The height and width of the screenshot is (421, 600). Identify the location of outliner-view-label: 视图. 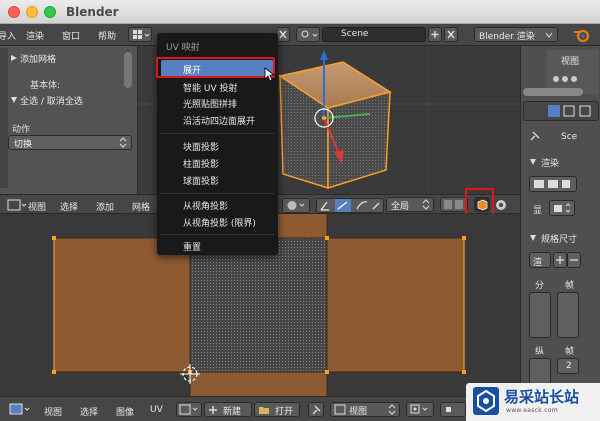
(570, 60).